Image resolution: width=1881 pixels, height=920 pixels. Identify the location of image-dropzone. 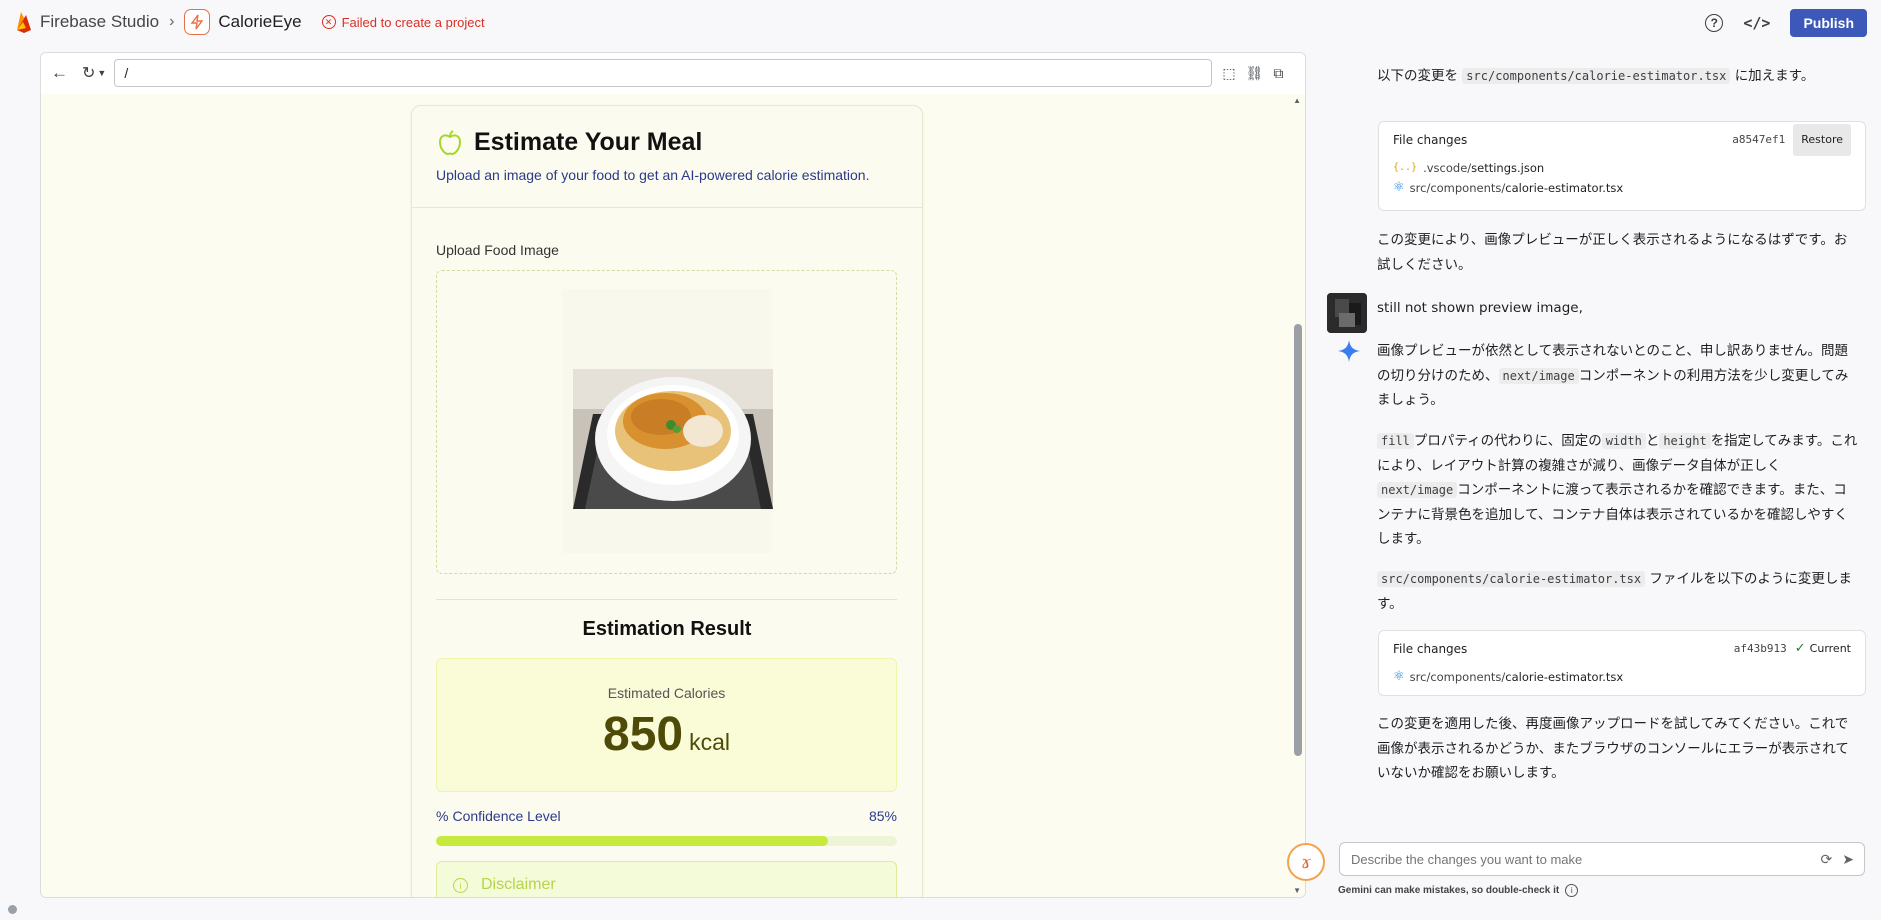
(666, 422).